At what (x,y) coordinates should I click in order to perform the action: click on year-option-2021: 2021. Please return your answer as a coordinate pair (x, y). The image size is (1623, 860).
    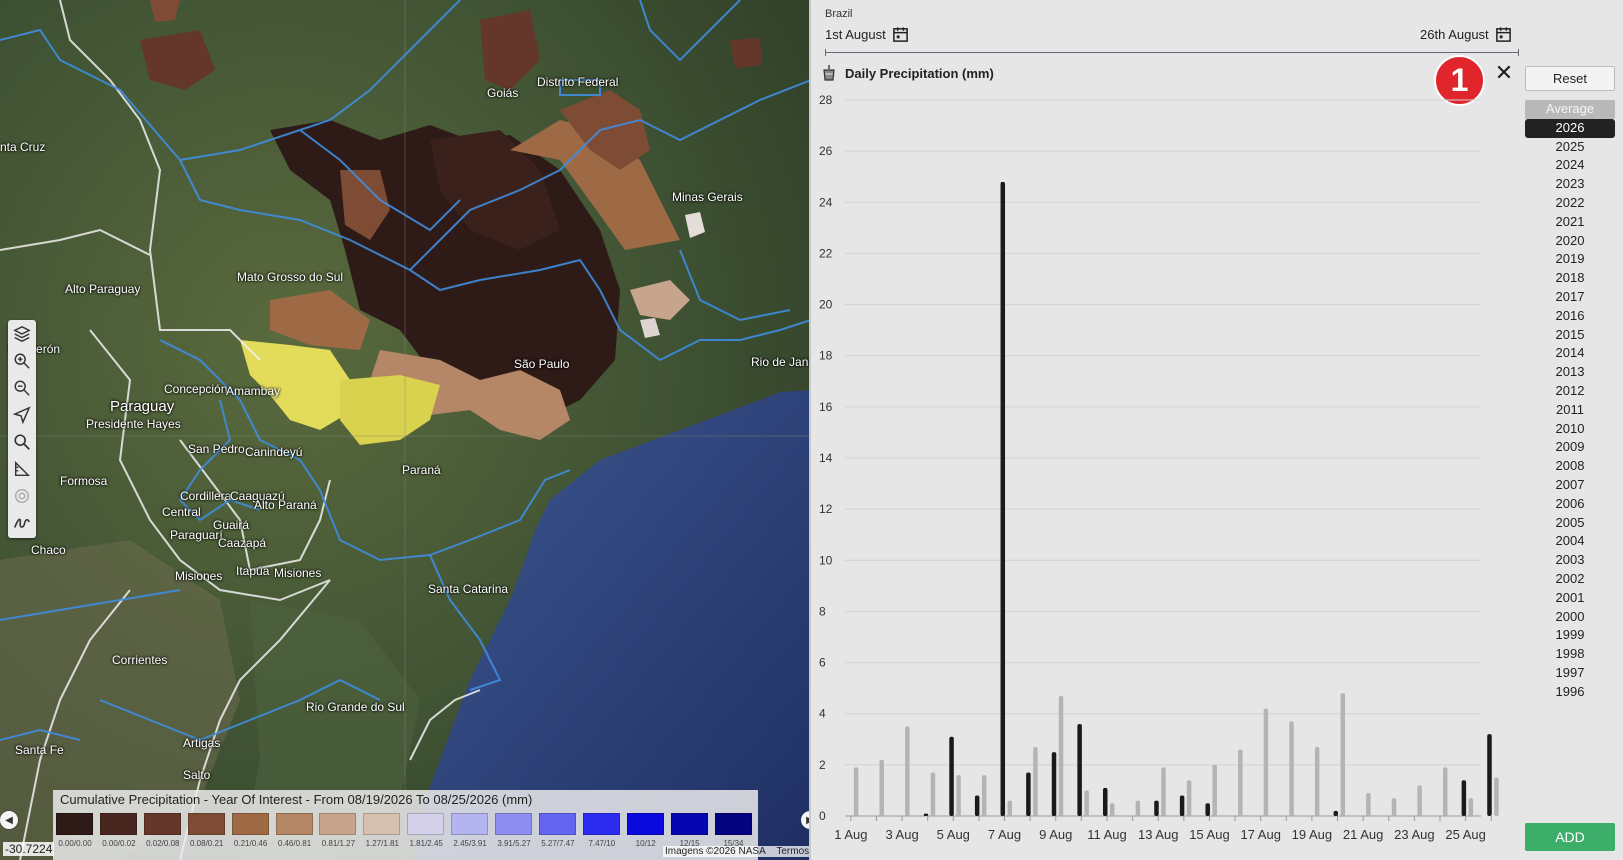
    Looking at the image, I should click on (1570, 222).